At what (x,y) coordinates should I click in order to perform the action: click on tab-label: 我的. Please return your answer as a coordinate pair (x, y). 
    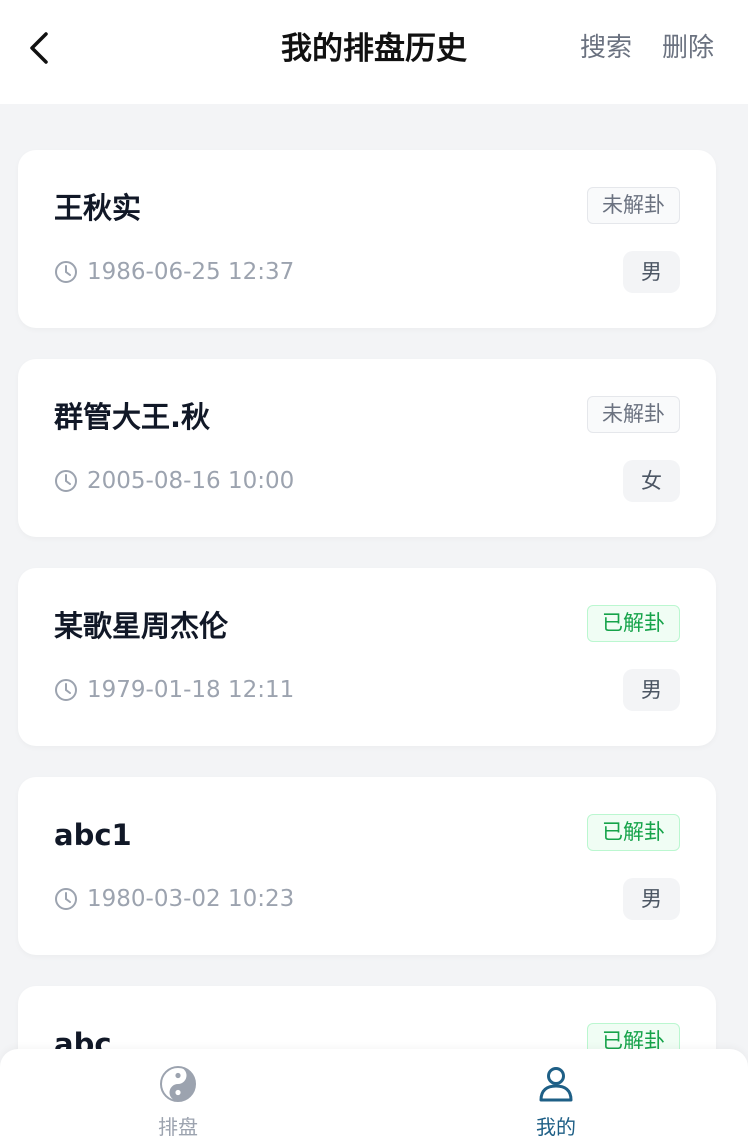
    Looking at the image, I should click on (556, 1127).